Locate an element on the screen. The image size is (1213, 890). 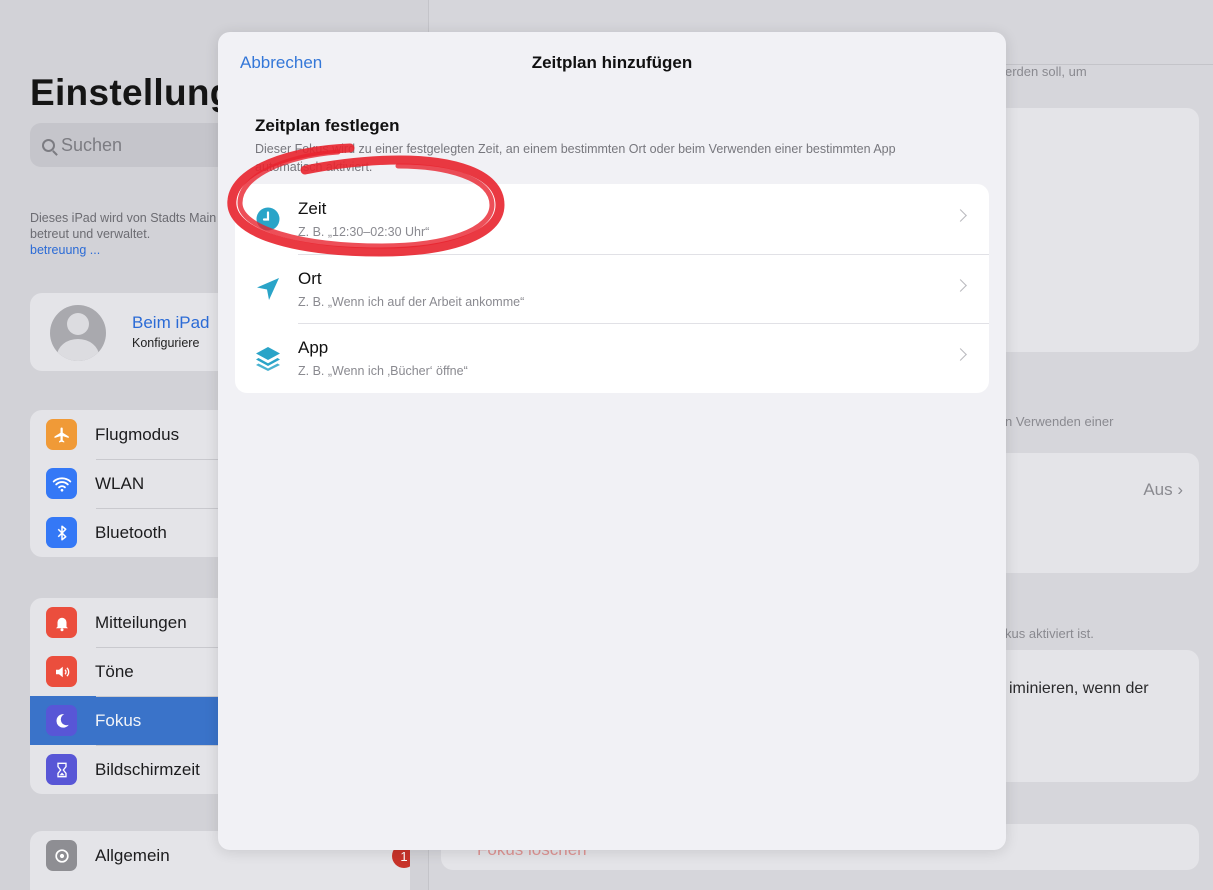
option-title: Zeit is located at coordinates (312, 208).